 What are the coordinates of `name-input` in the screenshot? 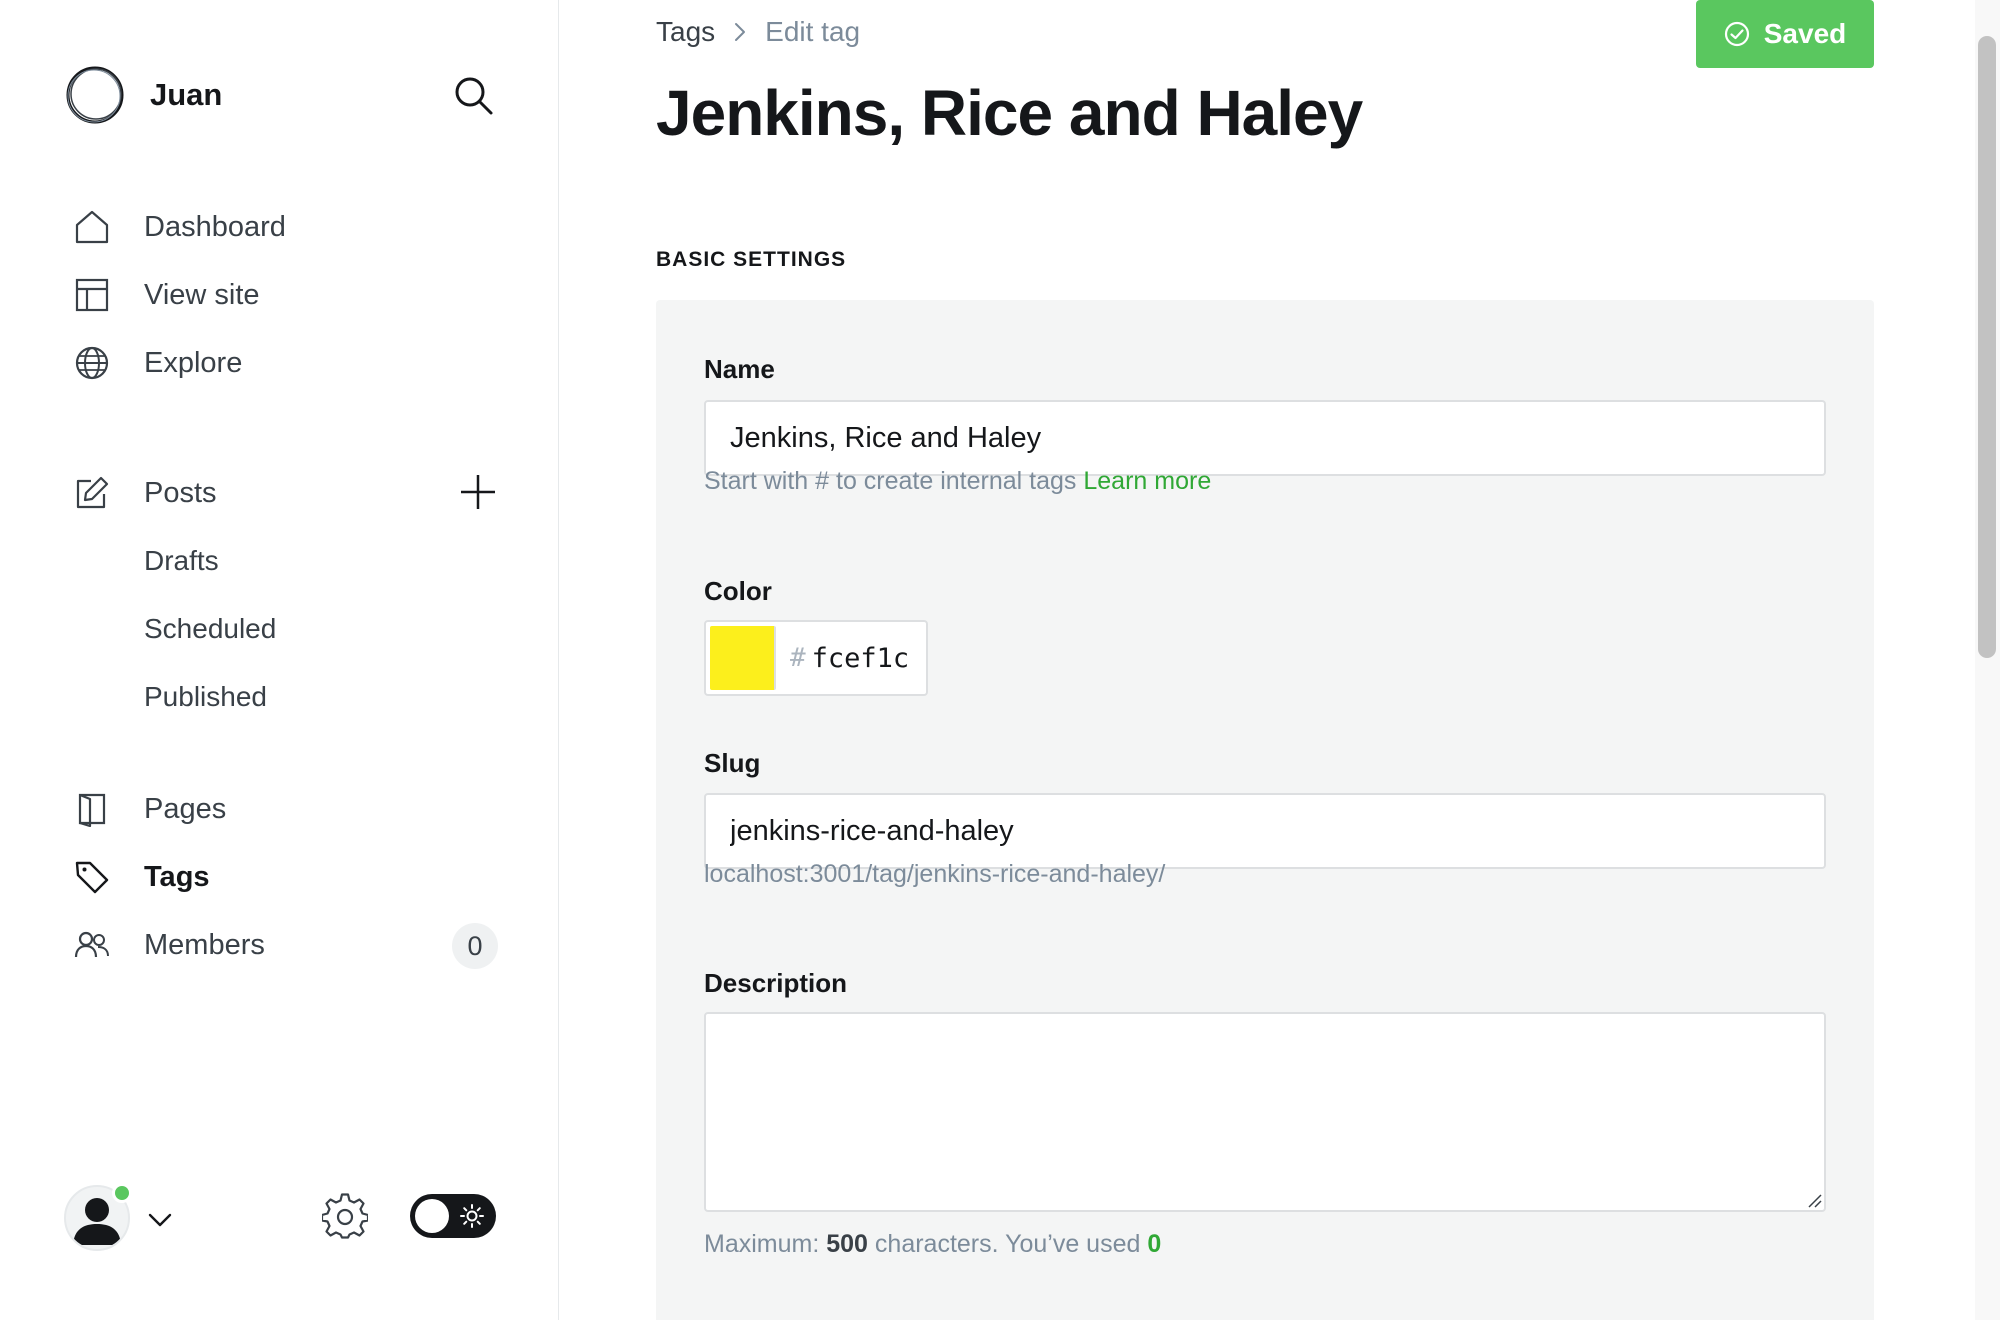 It's located at (1265, 438).